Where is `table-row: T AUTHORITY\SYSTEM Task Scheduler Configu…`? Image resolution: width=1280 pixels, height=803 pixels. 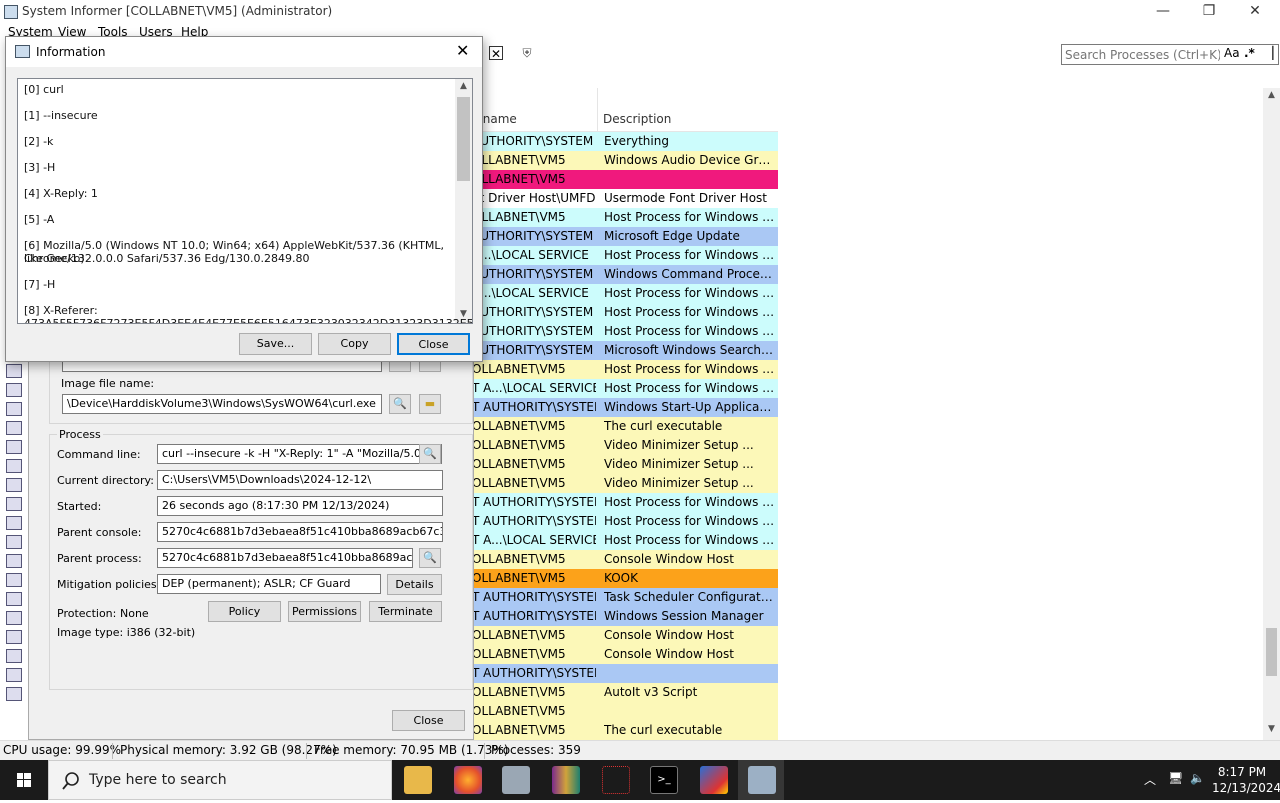 table-row: T AUTHORITY\SYSTEM Task Scheduler Configu… is located at coordinates (625, 597).